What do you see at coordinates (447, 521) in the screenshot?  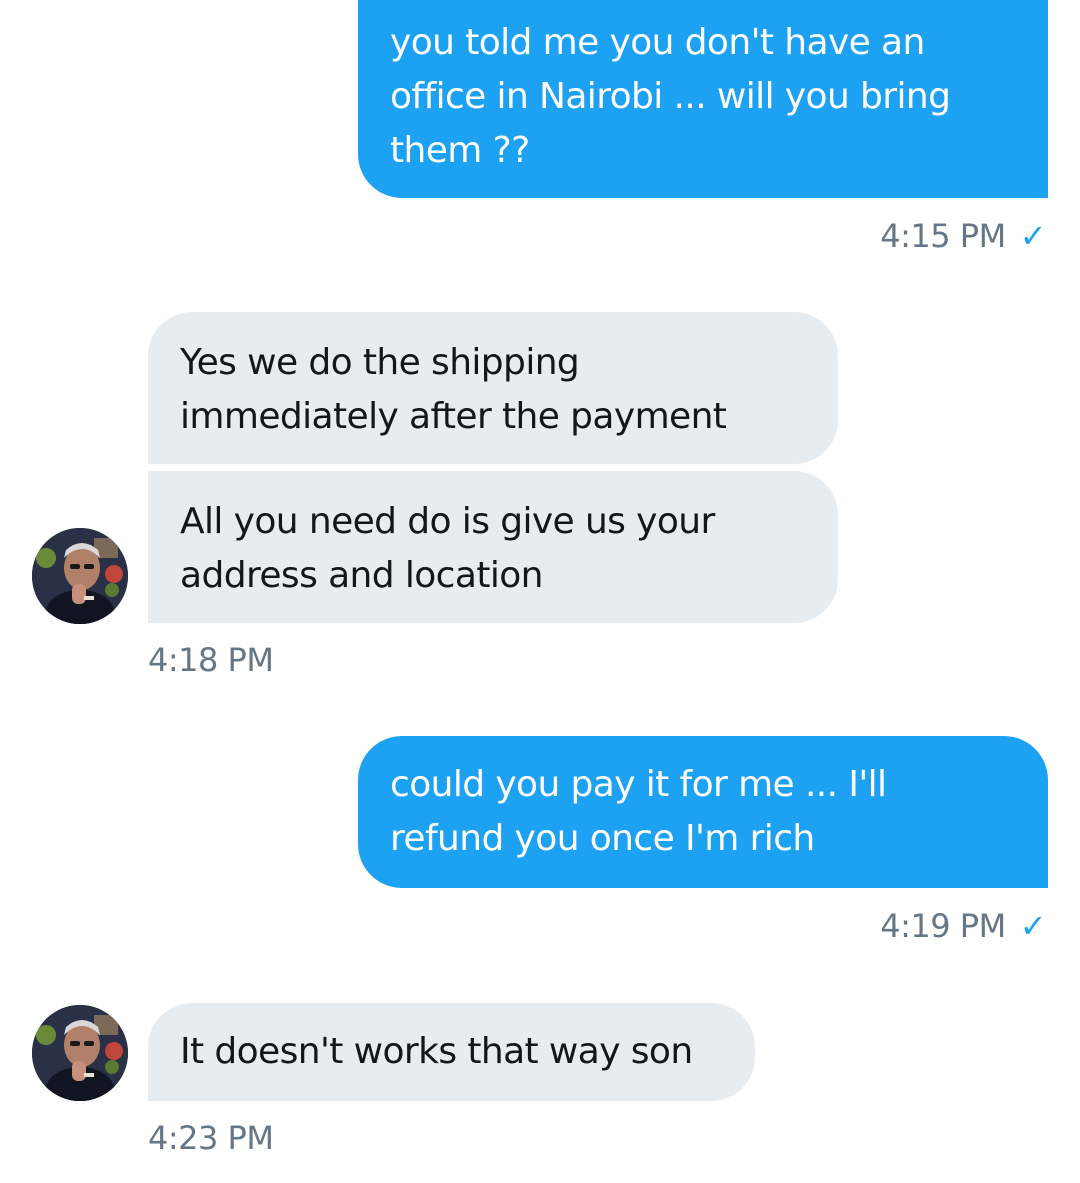 I see `message-text-line: All you need do is give us your` at bounding box center [447, 521].